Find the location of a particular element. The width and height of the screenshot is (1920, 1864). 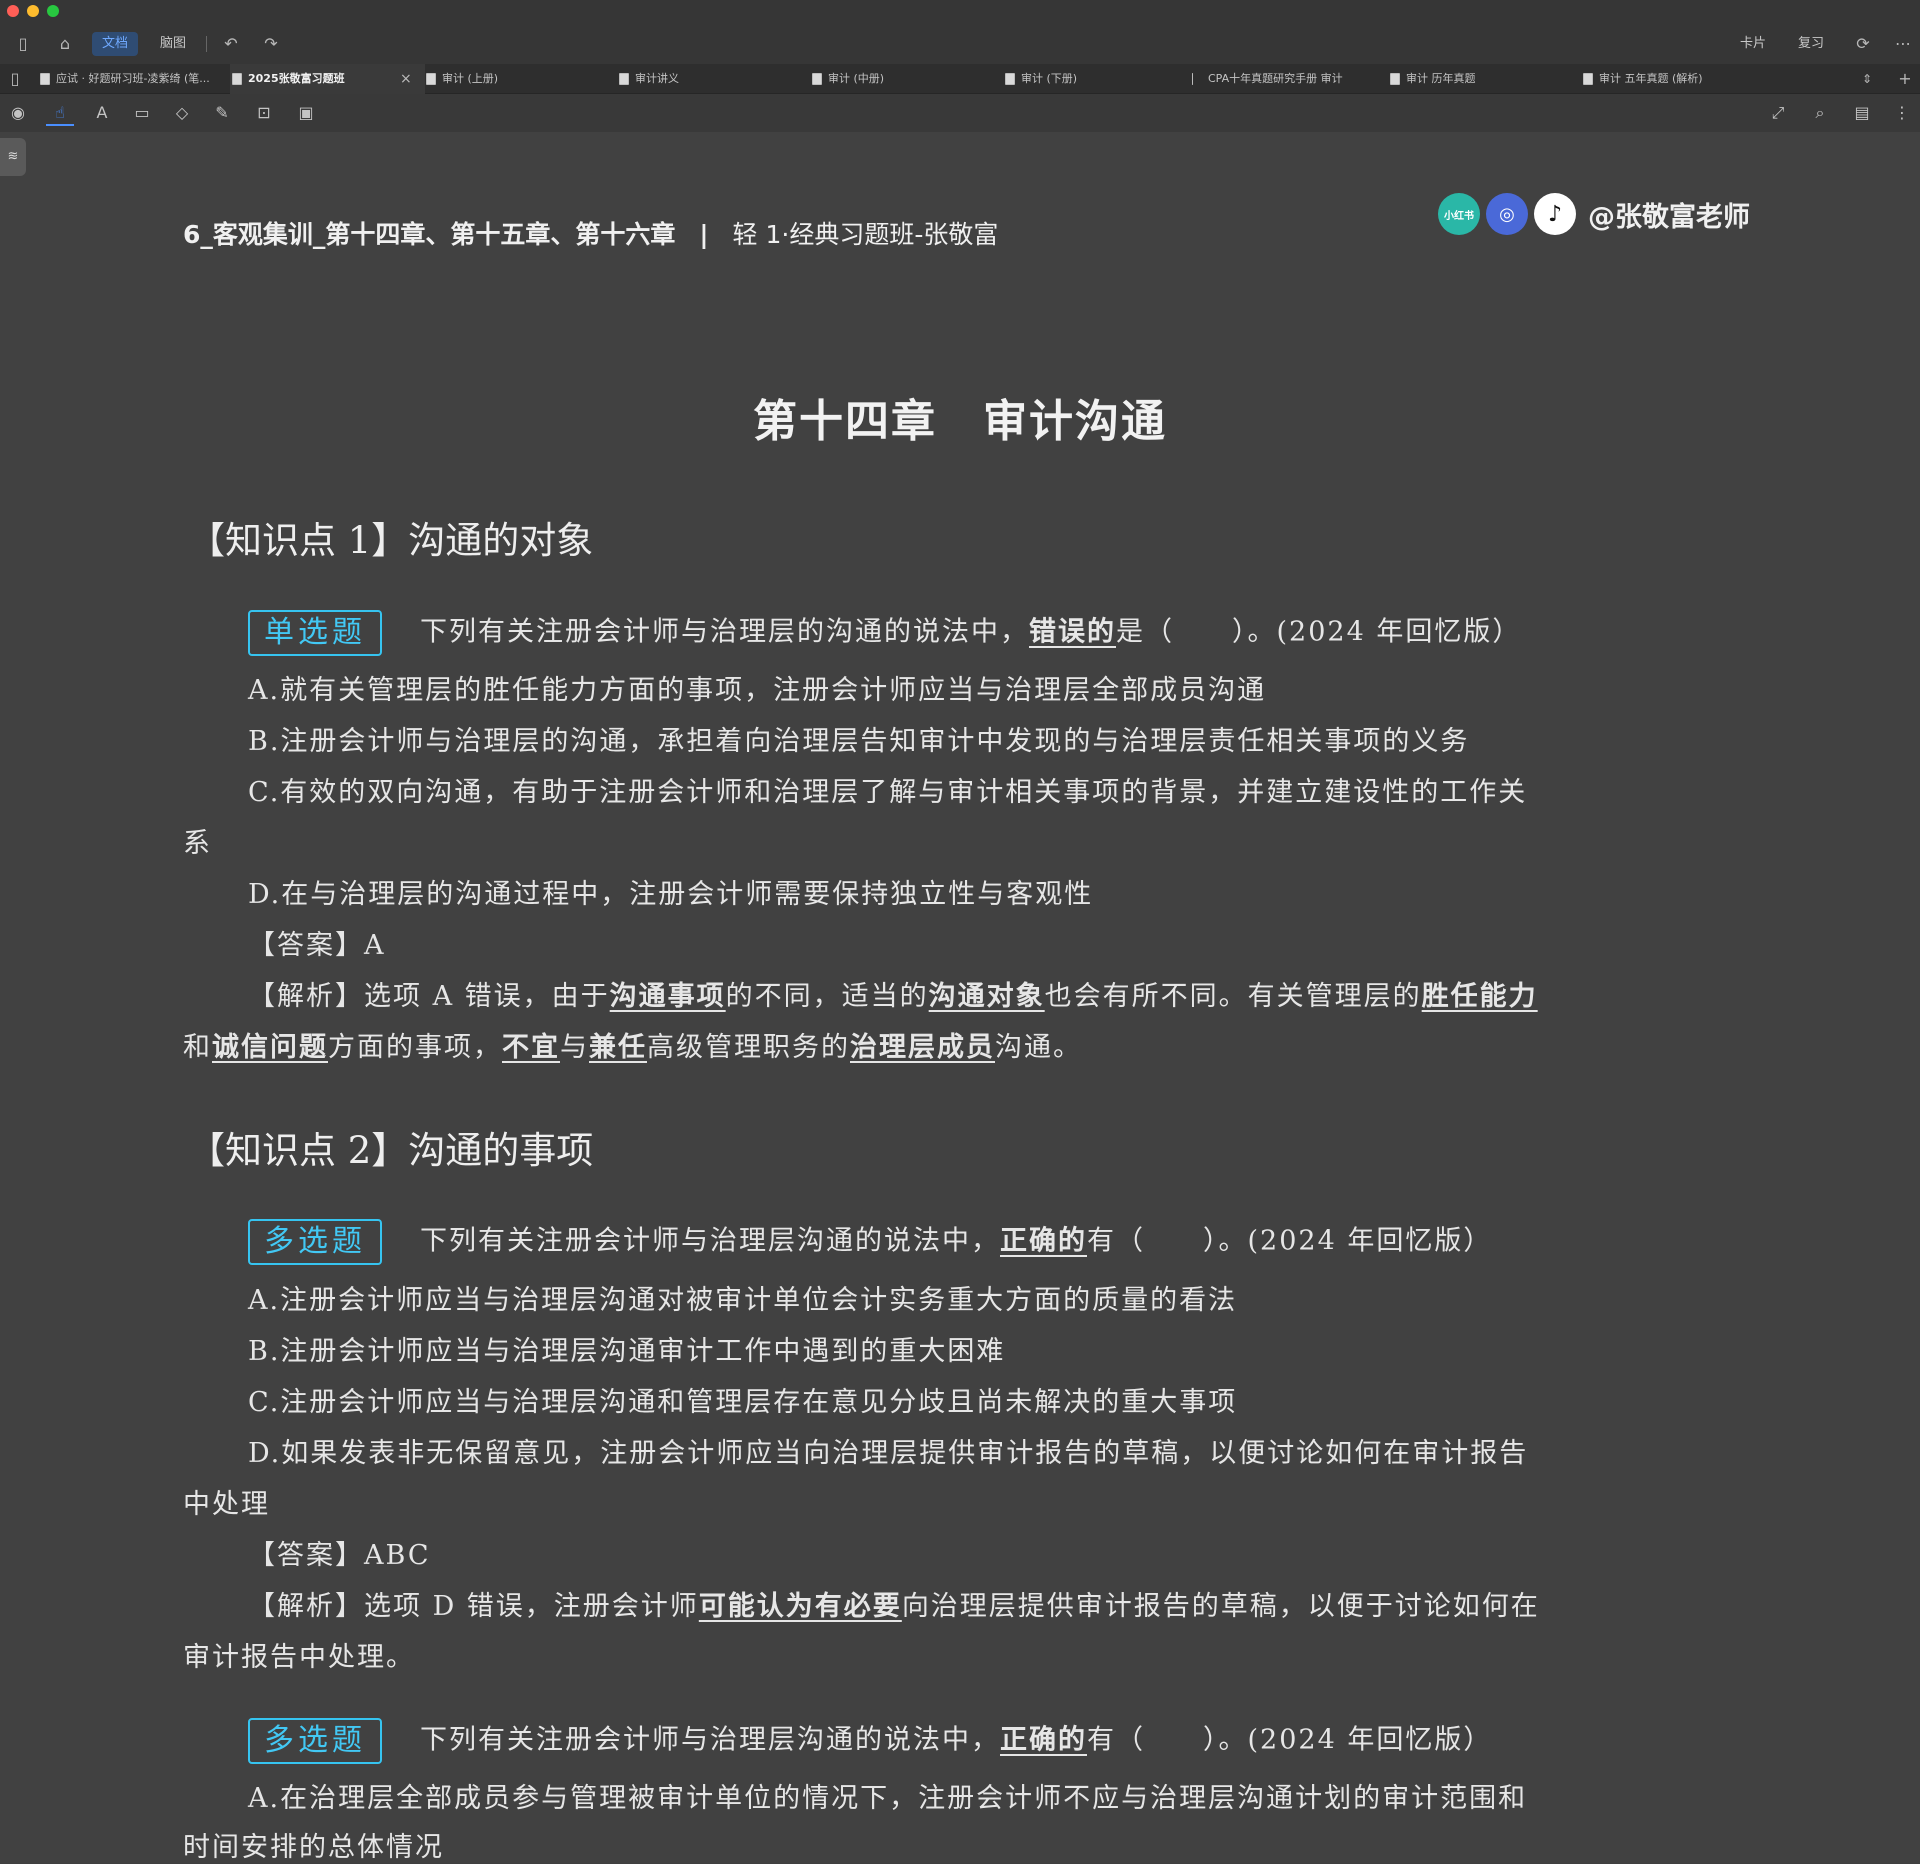

highlight-icon: A is located at coordinates (102, 113).